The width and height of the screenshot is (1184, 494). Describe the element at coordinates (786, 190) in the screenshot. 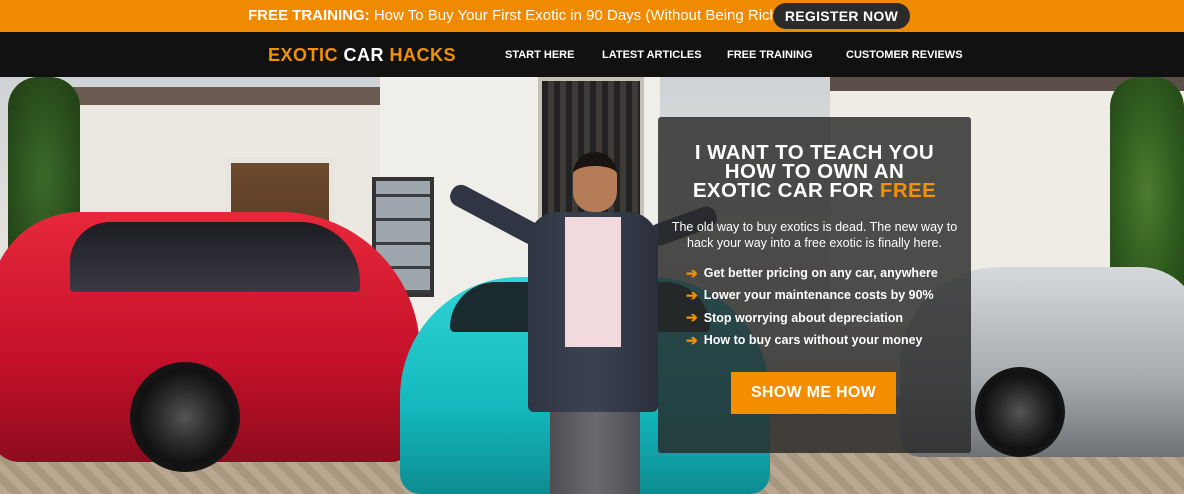

I see `headline-line-3-text: EXOTIC CAR FOR` at that location.